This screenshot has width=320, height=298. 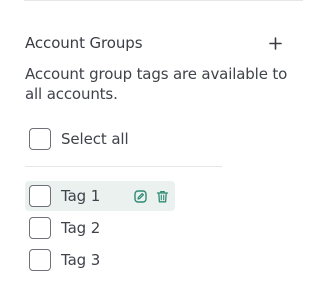 I want to click on tag-actions, so click(x=151, y=196).